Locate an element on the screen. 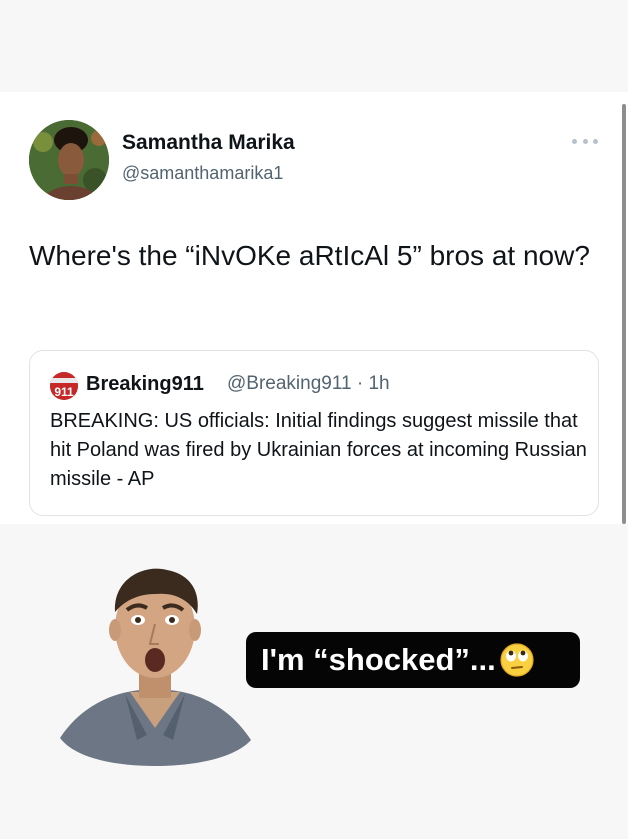  avatar-photo is located at coordinates (69, 160).